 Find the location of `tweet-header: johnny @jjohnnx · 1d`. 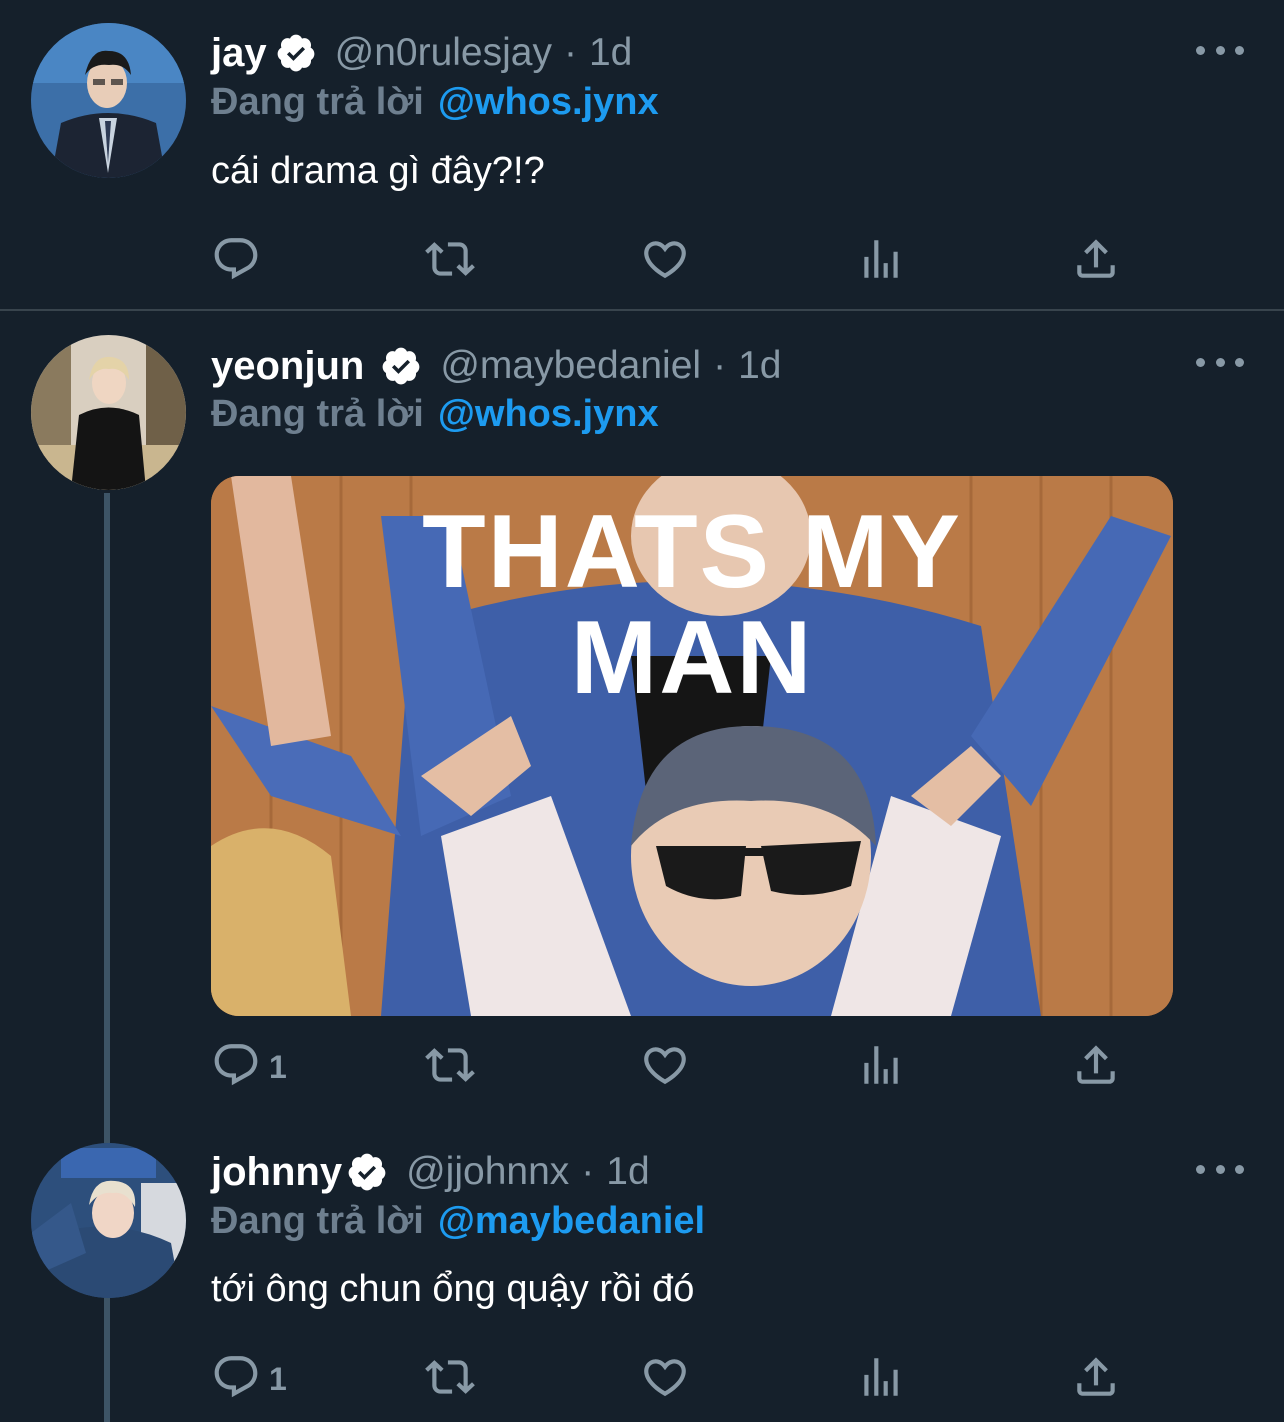

tweet-header: johnny @jjohnnx · 1d is located at coordinates (430, 1172).